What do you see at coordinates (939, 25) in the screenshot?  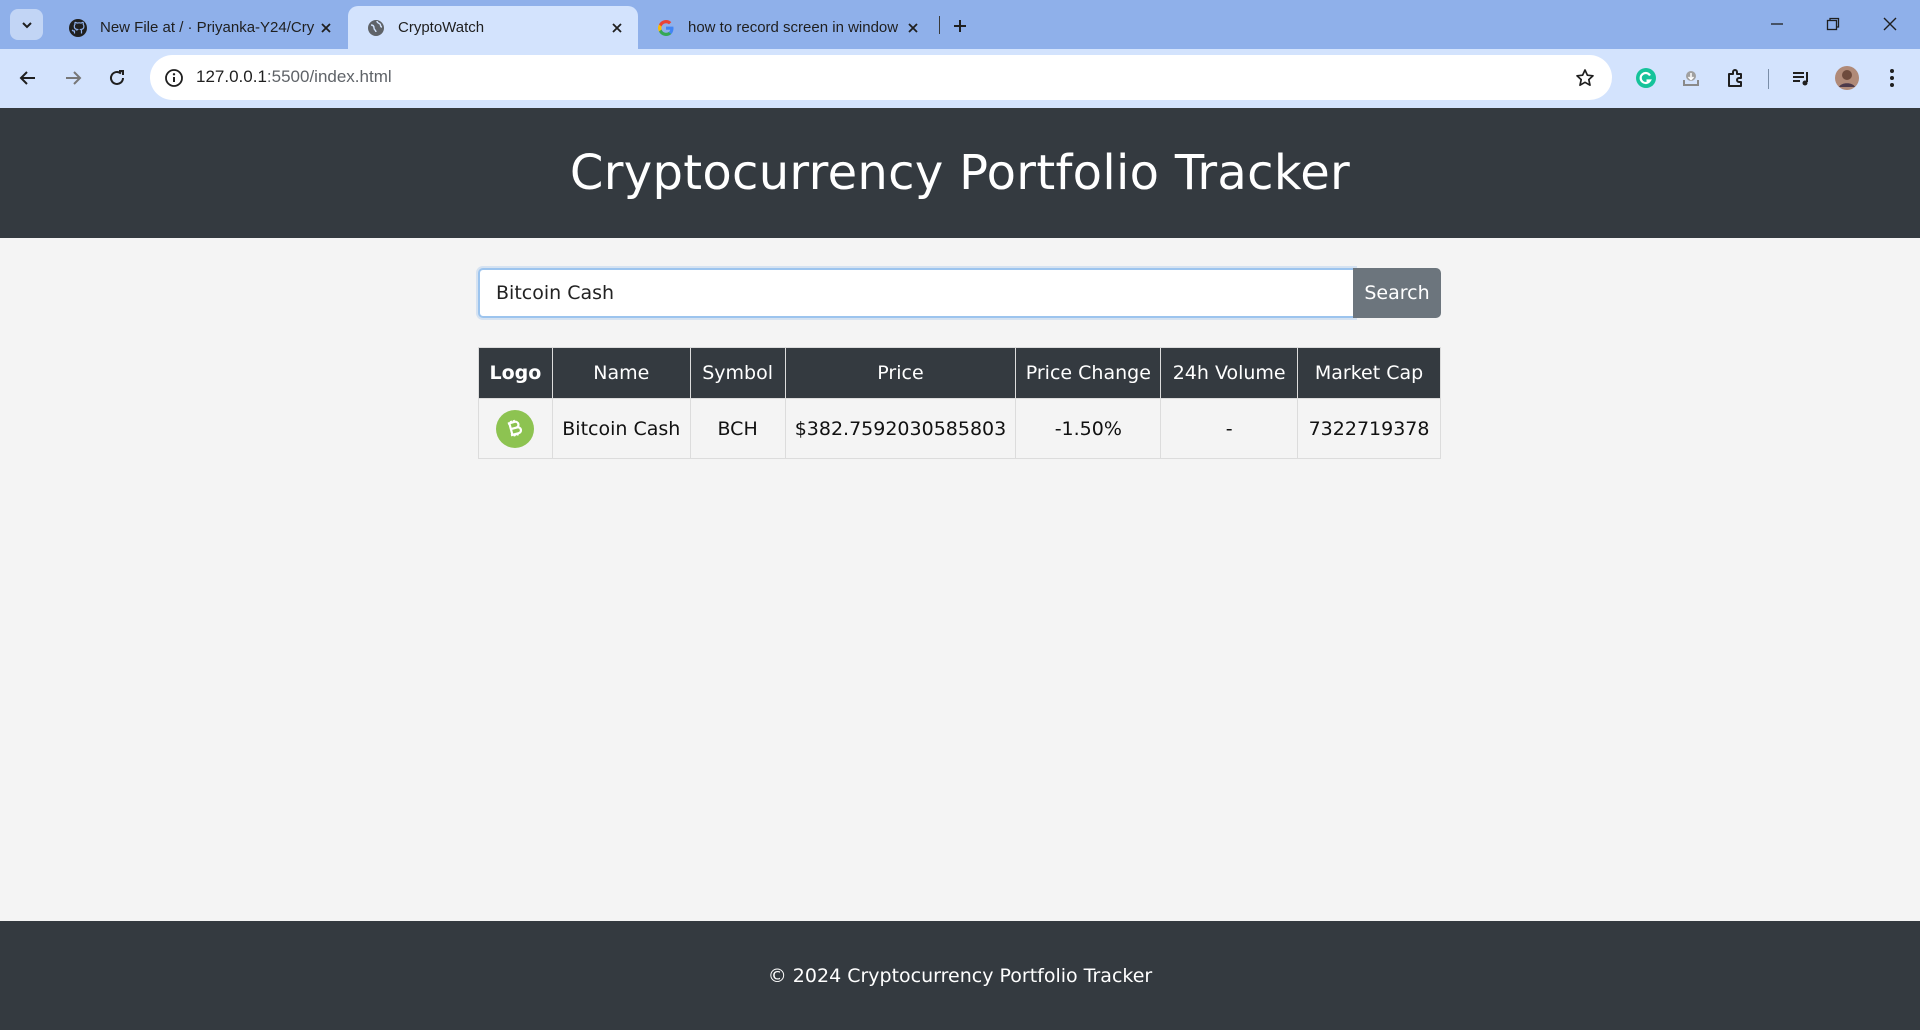 I see `tab-separator` at bounding box center [939, 25].